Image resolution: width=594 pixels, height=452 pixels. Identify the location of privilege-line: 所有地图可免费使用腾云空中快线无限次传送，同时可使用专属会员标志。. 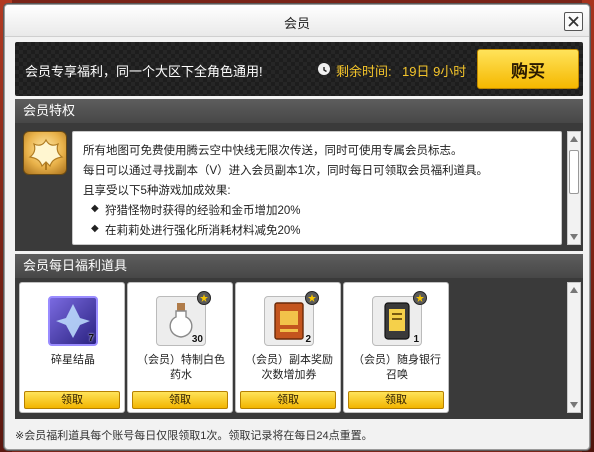
(273, 151).